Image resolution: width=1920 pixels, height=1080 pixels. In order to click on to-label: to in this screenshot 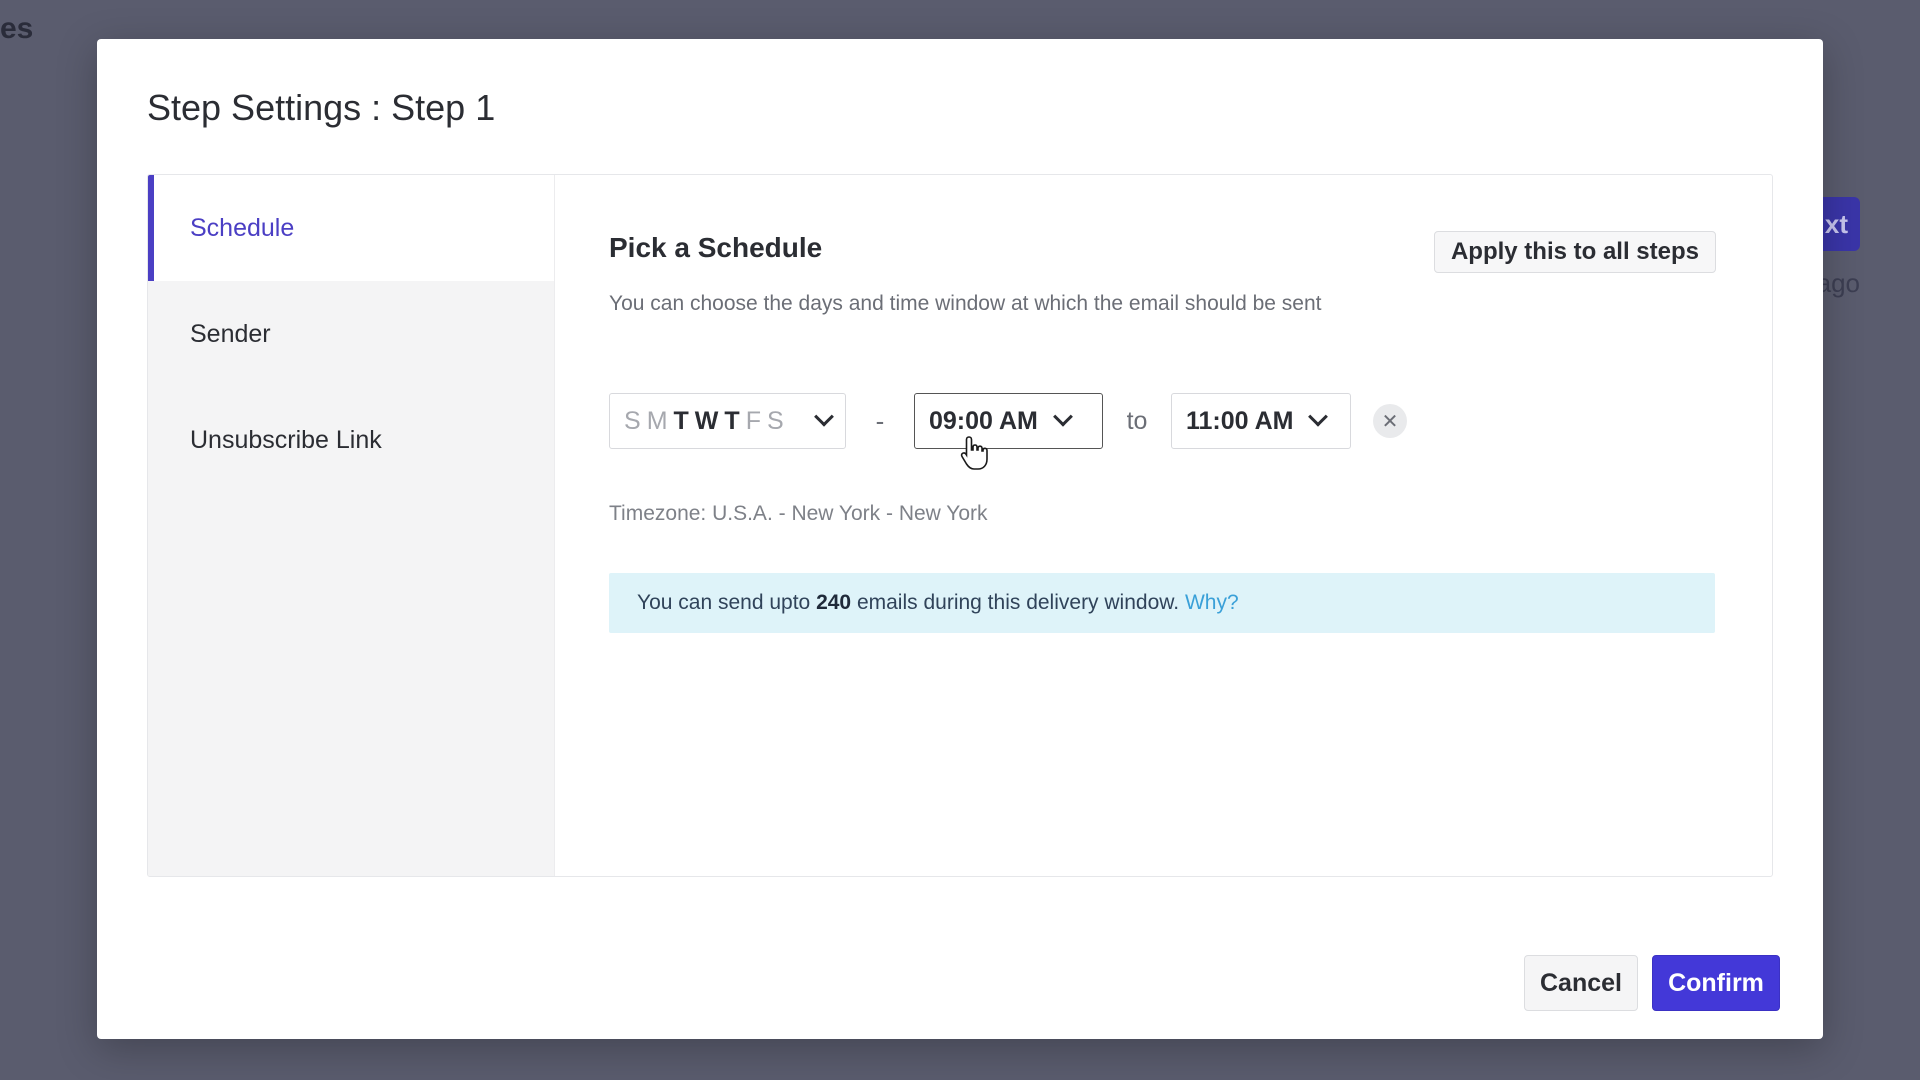, I will do `click(1137, 420)`.